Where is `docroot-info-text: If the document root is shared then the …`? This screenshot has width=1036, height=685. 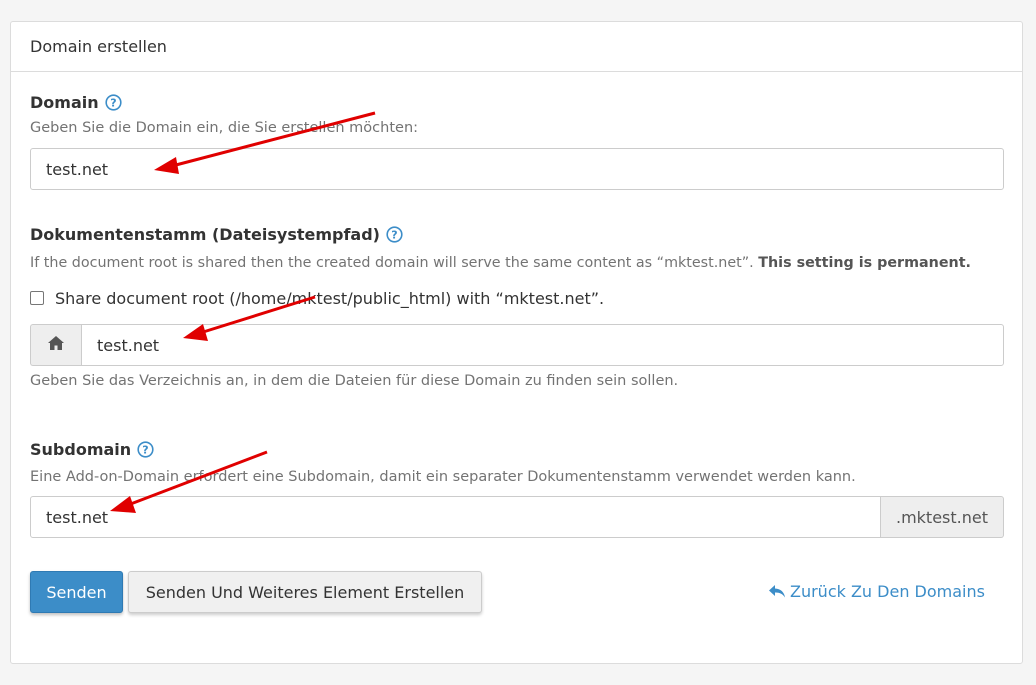 docroot-info-text: If the document root is shared then the … is located at coordinates (500, 263).